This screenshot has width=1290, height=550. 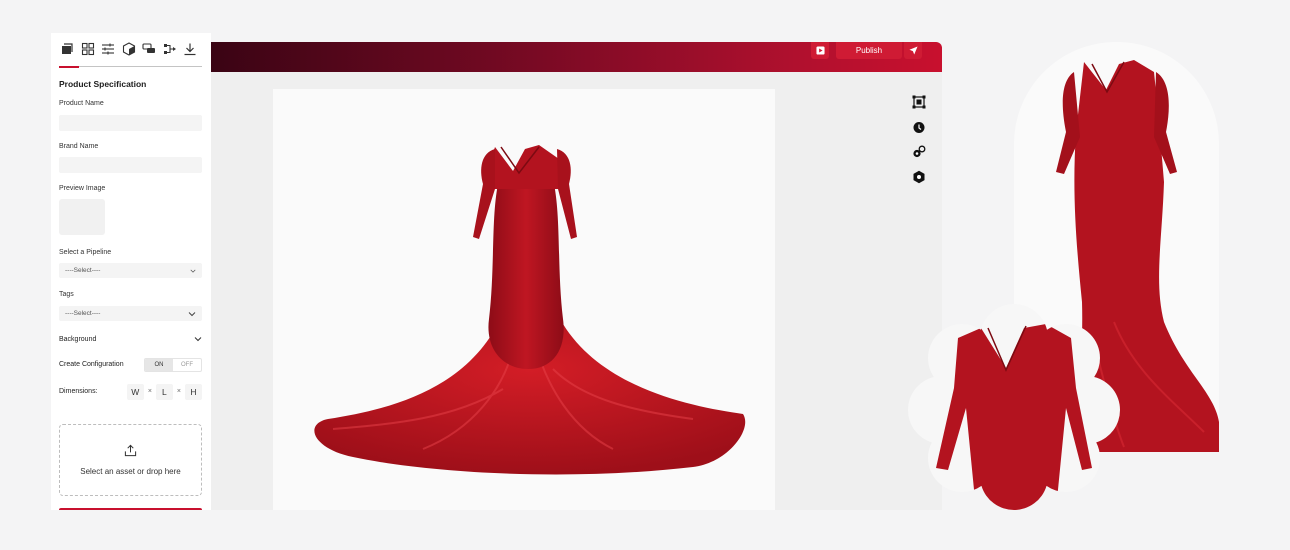 I want to click on height-input: H, so click(x=193, y=391).